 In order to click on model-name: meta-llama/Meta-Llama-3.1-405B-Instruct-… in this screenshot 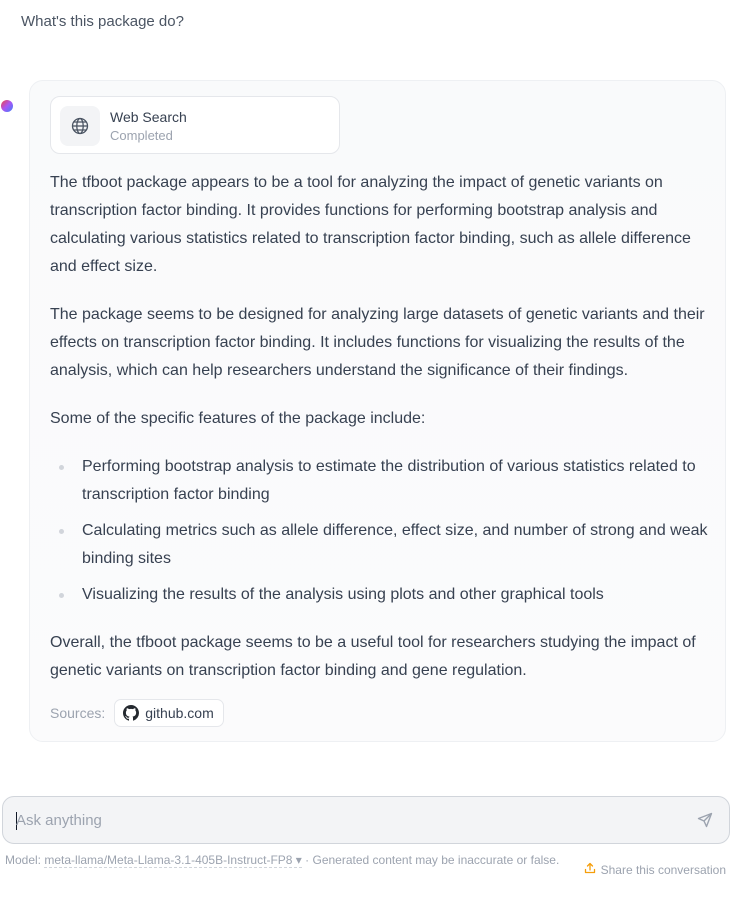, I will do `click(168, 860)`.